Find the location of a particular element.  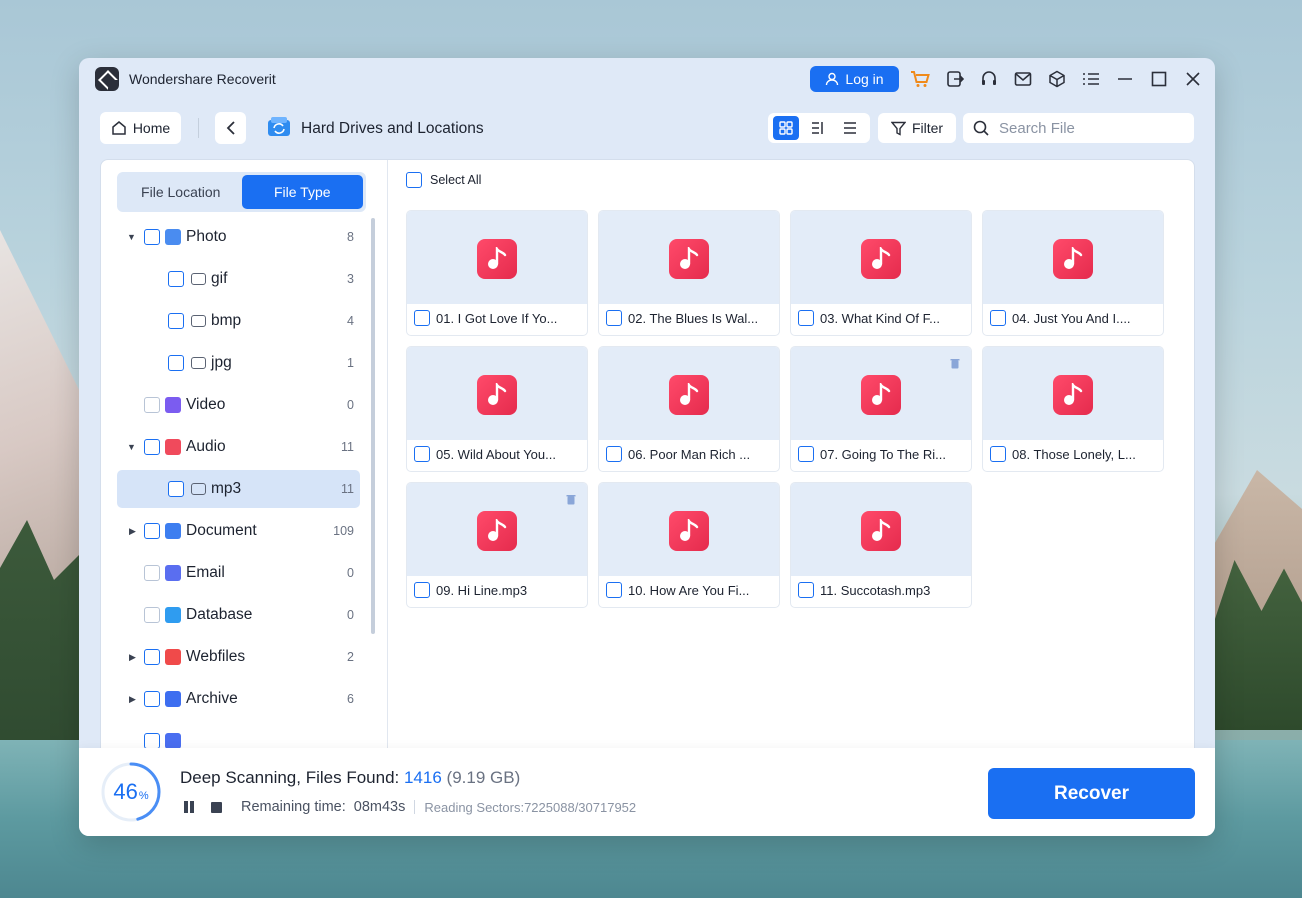

tree-item-photo: ▼ Photo 8 is located at coordinates (238, 237).